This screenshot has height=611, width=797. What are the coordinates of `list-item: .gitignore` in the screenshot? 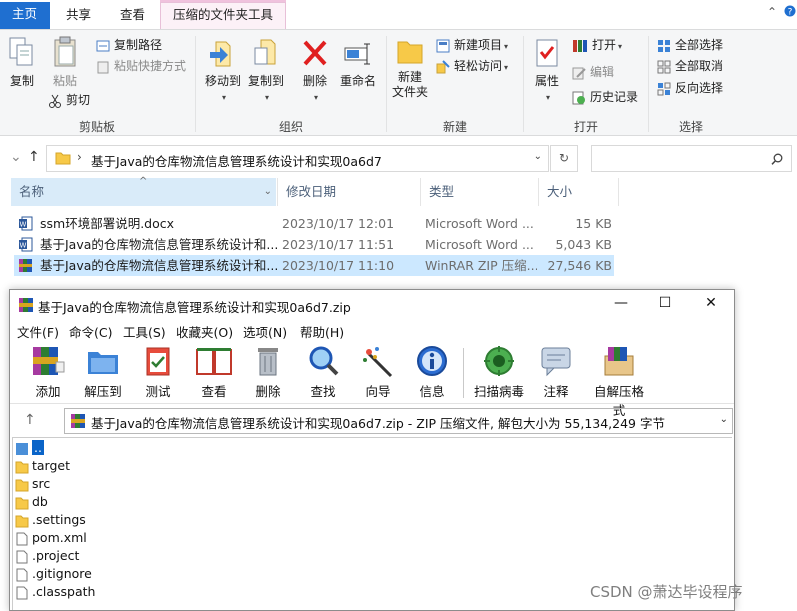 It's located at (53, 574).